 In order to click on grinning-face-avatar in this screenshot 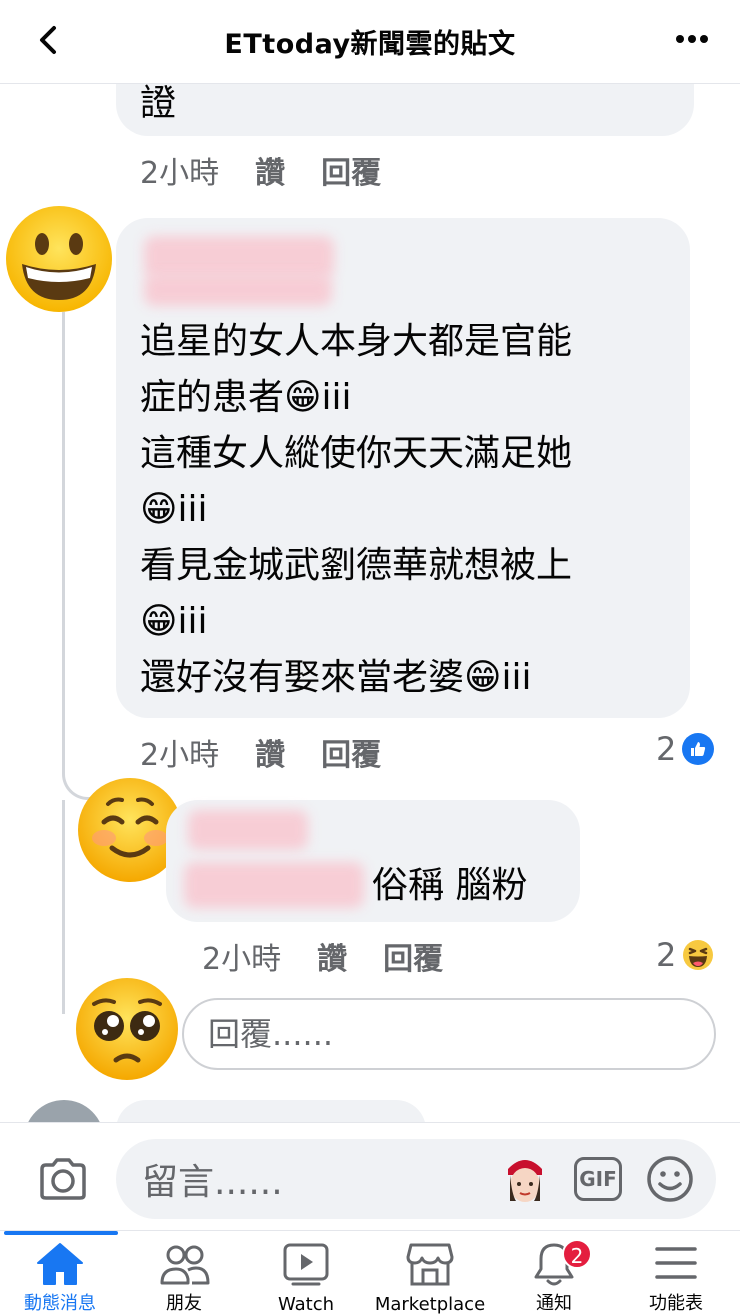, I will do `click(59, 259)`.